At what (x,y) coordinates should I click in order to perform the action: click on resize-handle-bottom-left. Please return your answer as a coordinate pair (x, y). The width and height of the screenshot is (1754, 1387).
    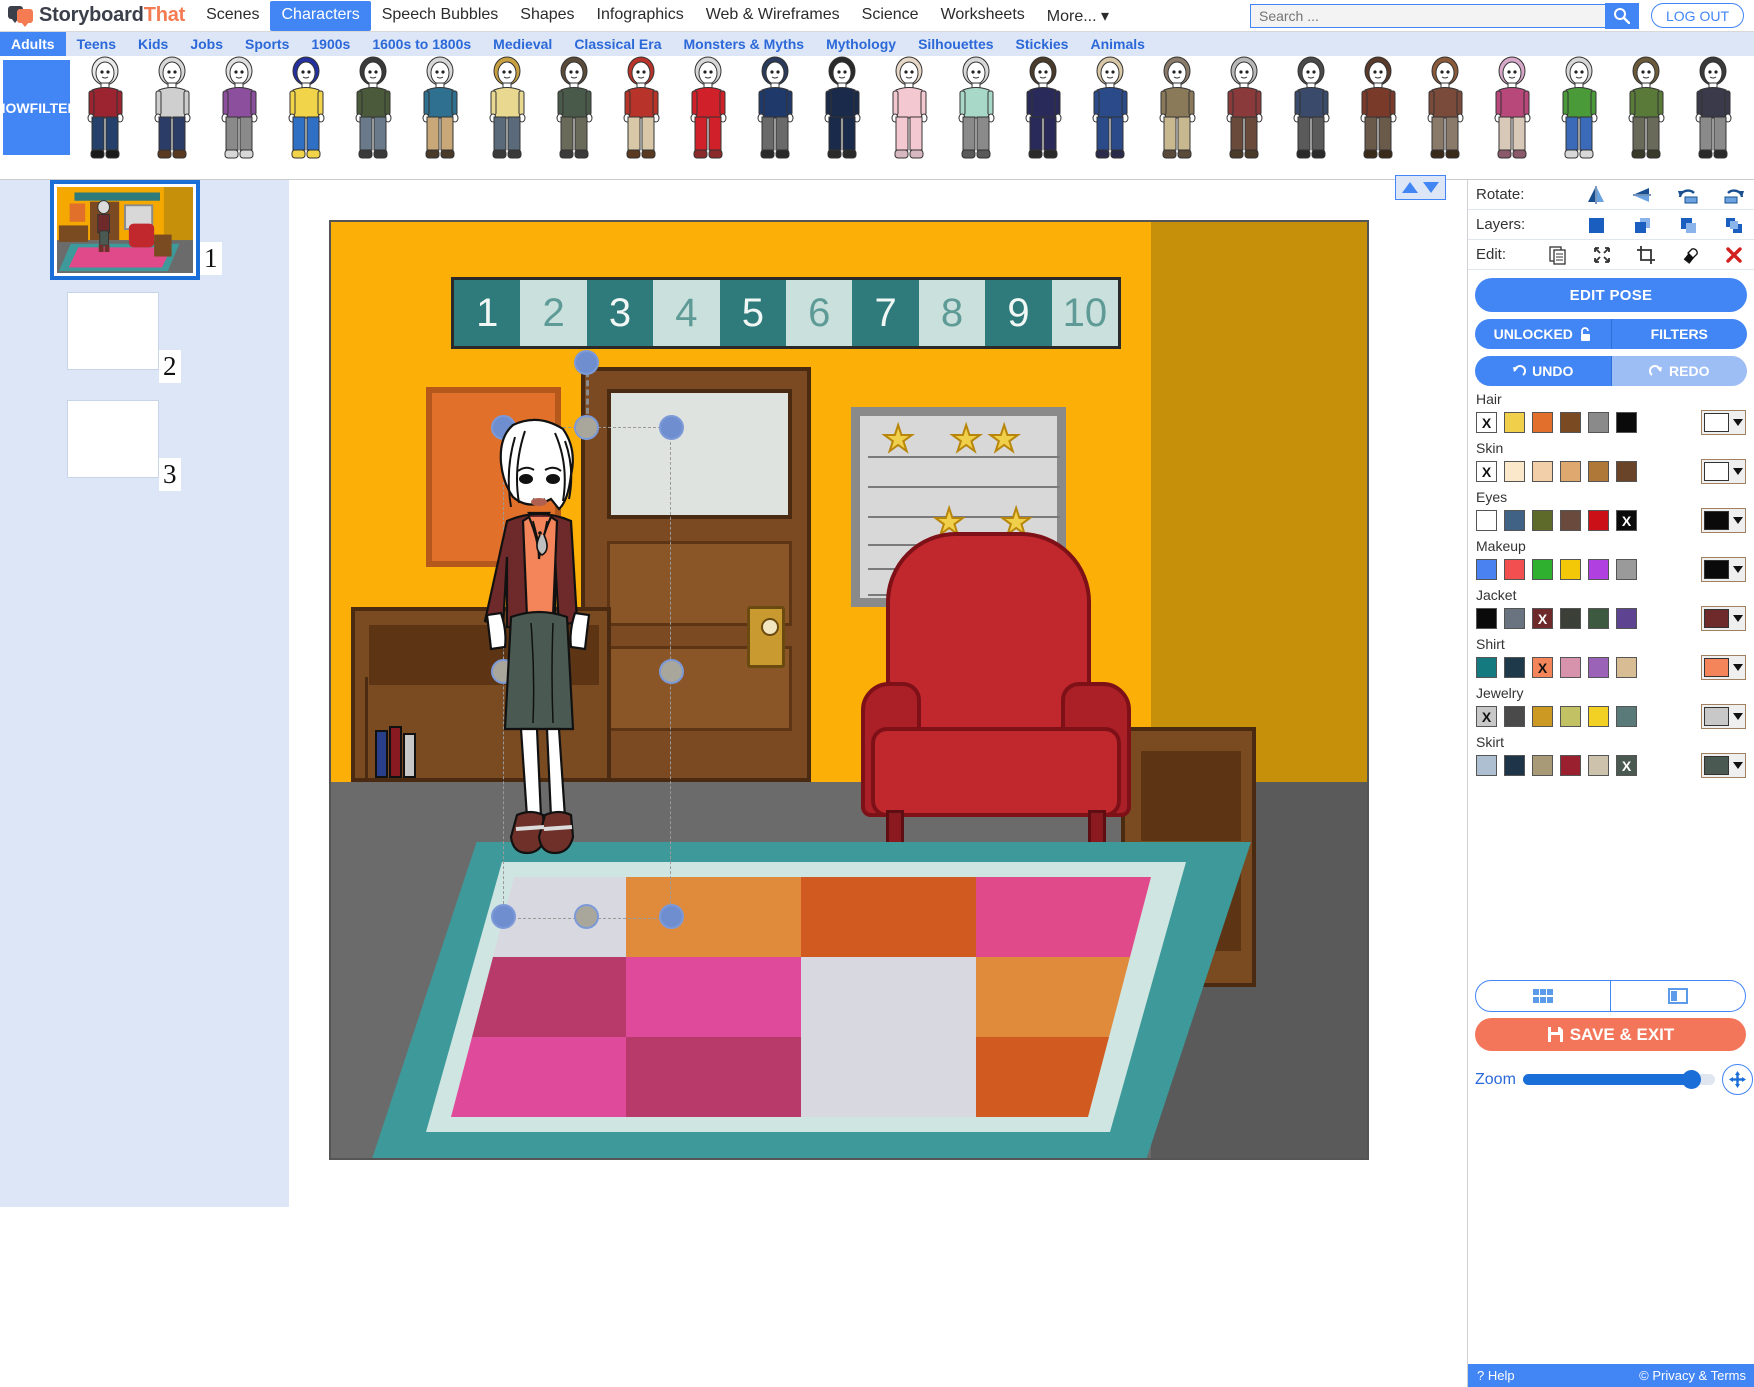
    Looking at the image, I should click on (503, 916).